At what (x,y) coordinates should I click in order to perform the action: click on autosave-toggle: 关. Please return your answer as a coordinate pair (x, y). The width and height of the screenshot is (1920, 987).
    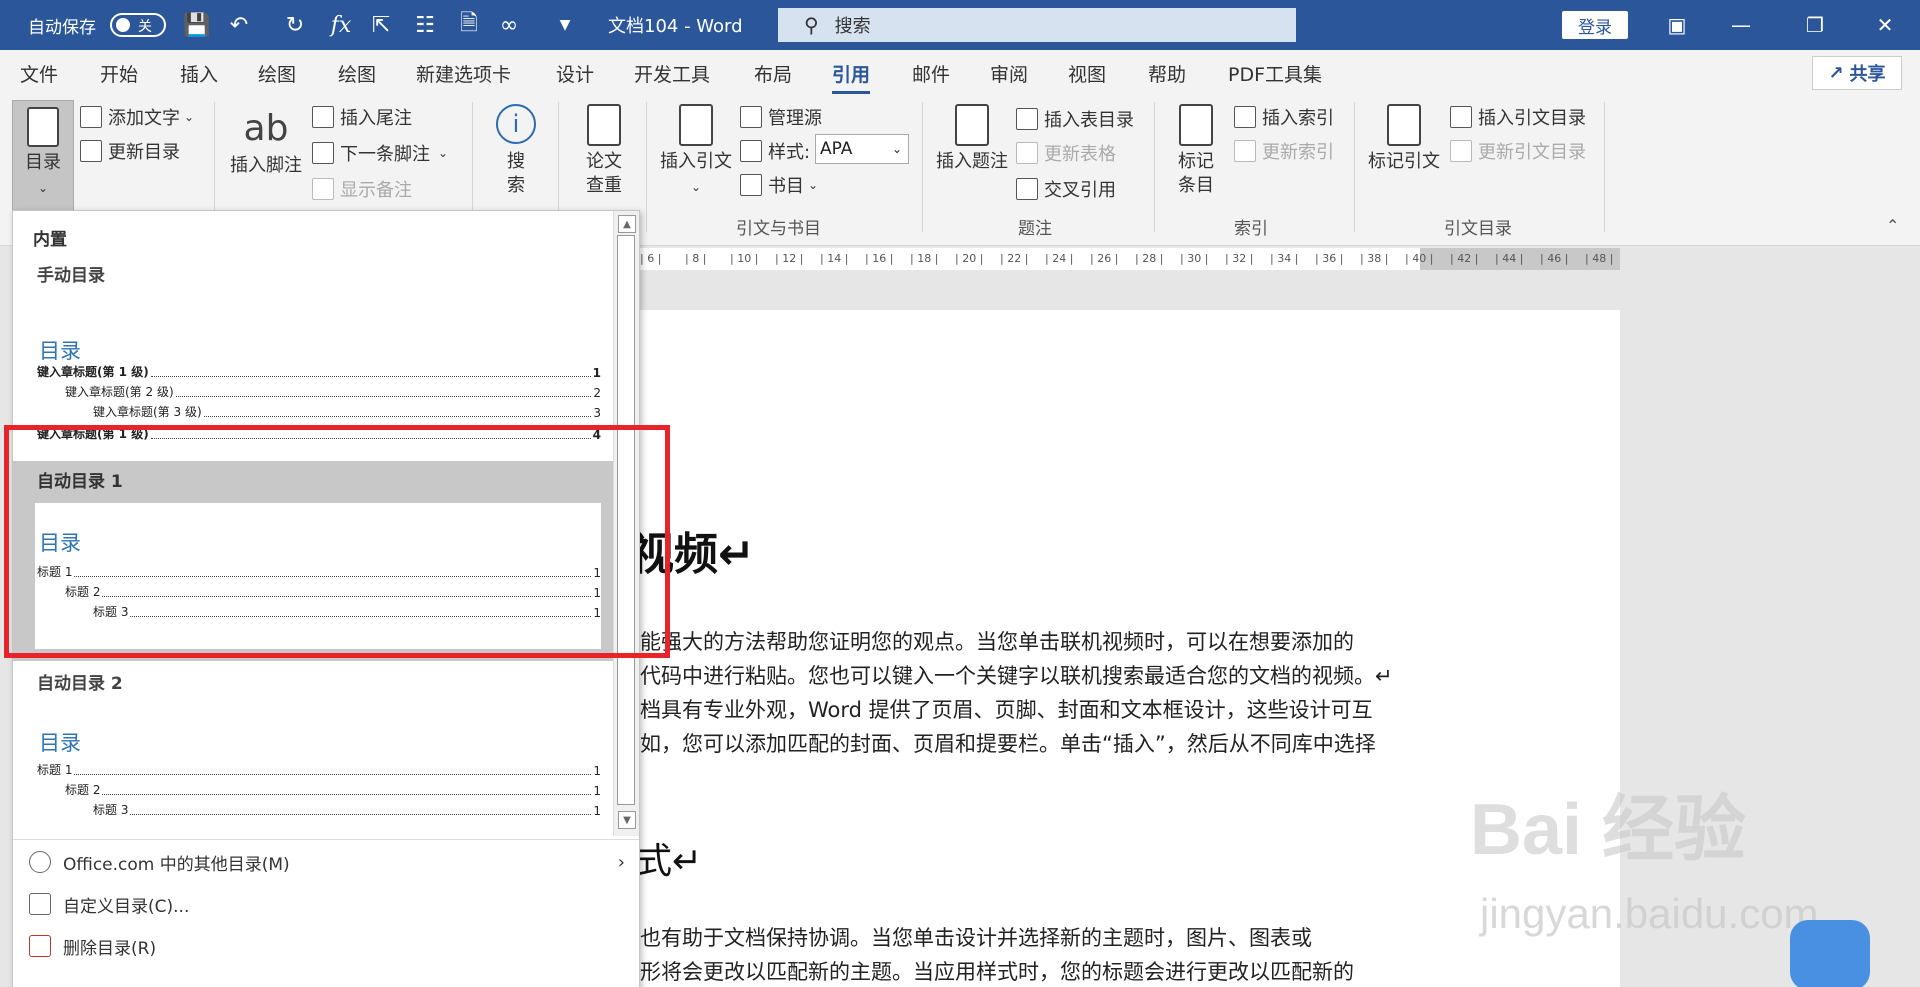
    Looking at the image, I should click on (138, 25).